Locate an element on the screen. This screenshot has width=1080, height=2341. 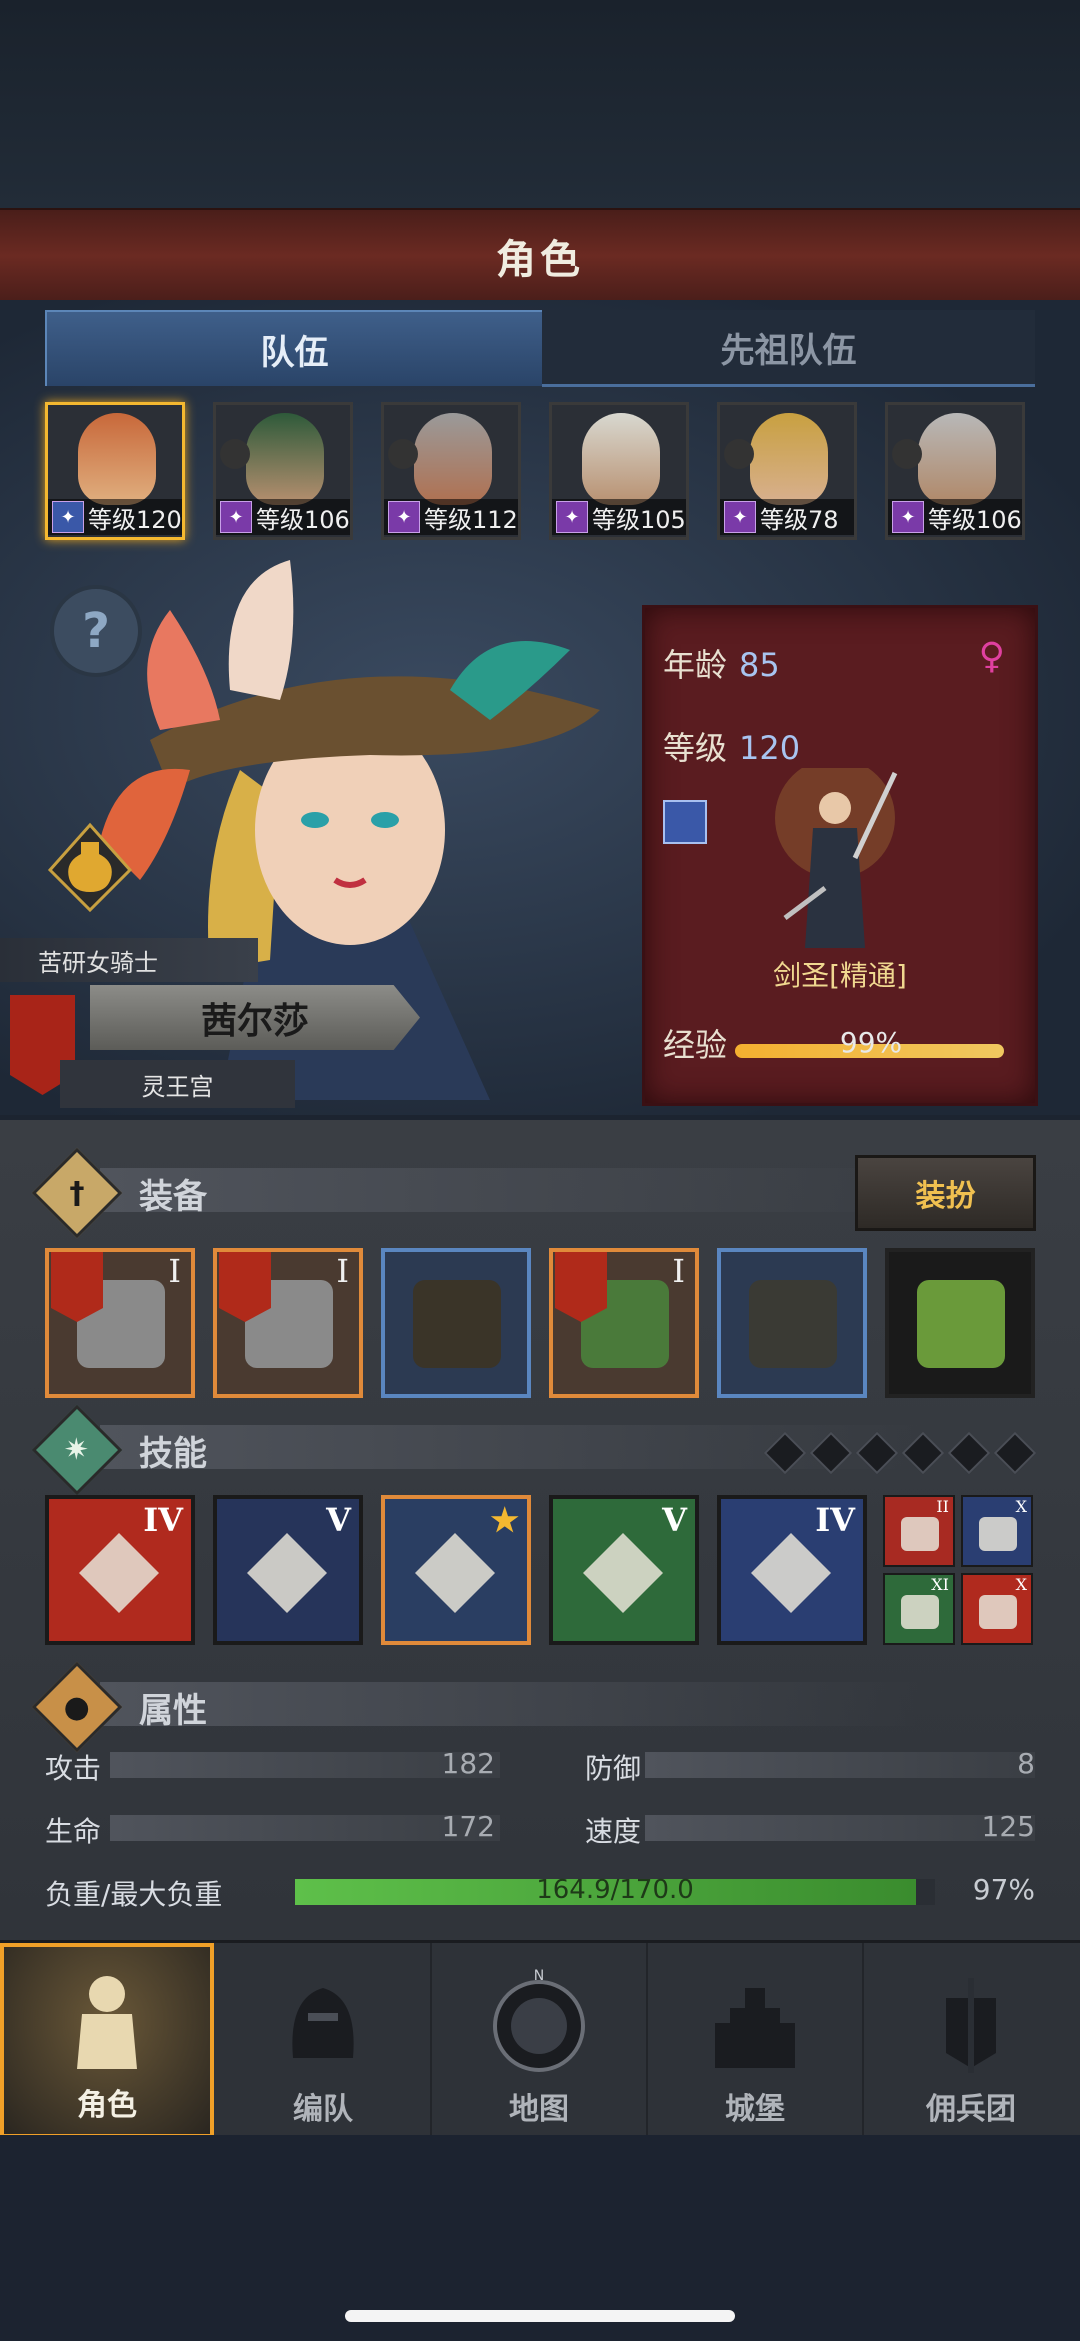
nav-castle: 城堡 is located at coordinates (756, 2040).